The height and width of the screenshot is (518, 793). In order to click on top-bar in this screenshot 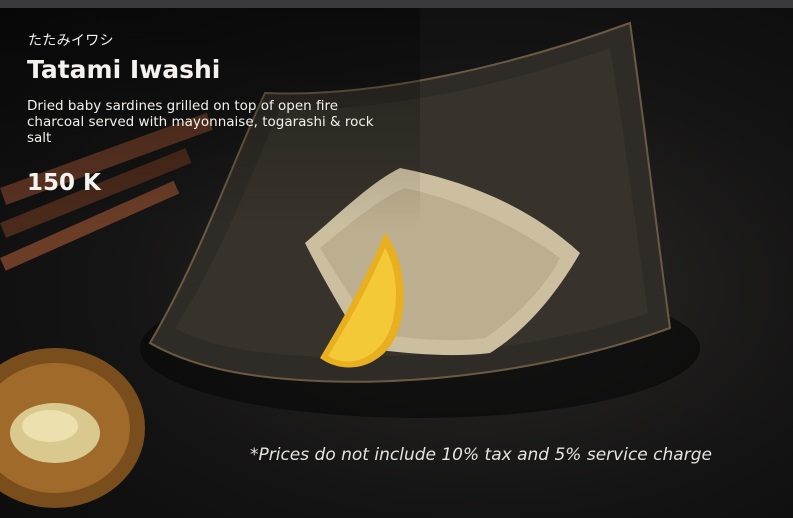, I will do `click(396, 4)`.